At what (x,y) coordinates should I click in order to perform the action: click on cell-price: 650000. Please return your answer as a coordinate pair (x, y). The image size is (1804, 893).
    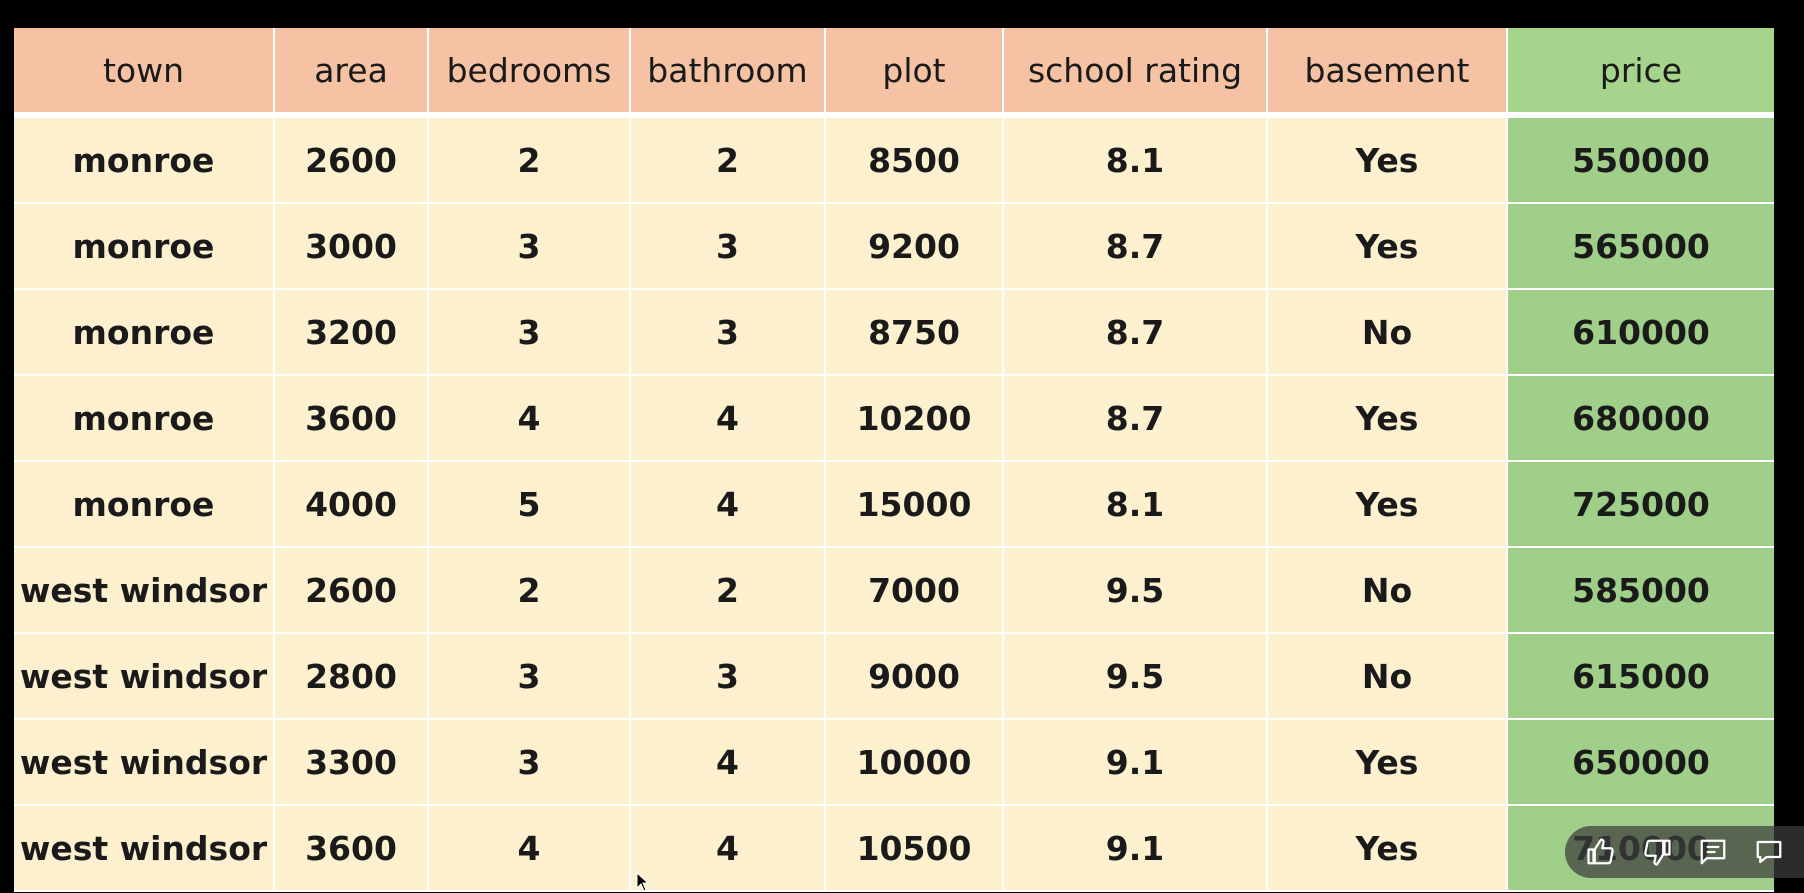
    Looking at the image, I should click on (1640, 762).